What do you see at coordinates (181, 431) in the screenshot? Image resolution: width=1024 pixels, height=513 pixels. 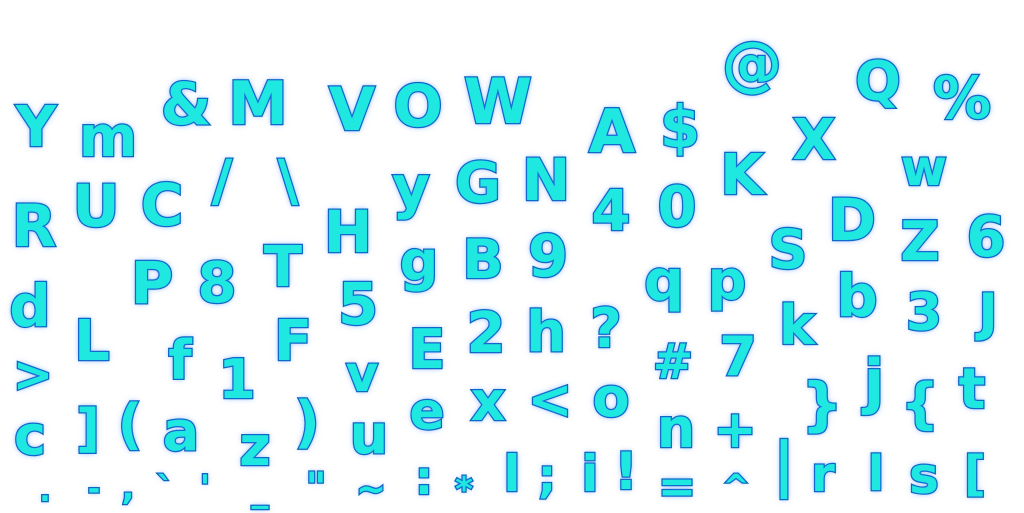 I see `glyph-lower-a: a` at bounding box center [181, 431].